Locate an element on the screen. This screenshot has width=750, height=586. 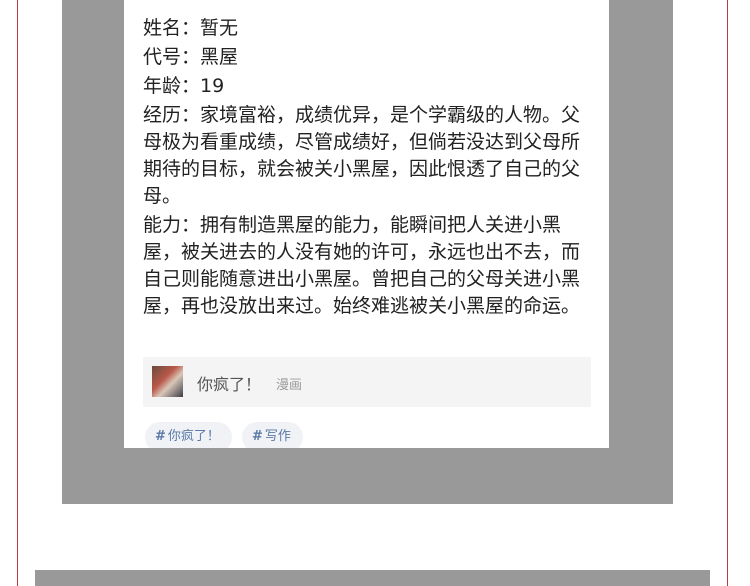
tag-chip-nifengle: # 你疯了！ is located at coordinates (188, 435).